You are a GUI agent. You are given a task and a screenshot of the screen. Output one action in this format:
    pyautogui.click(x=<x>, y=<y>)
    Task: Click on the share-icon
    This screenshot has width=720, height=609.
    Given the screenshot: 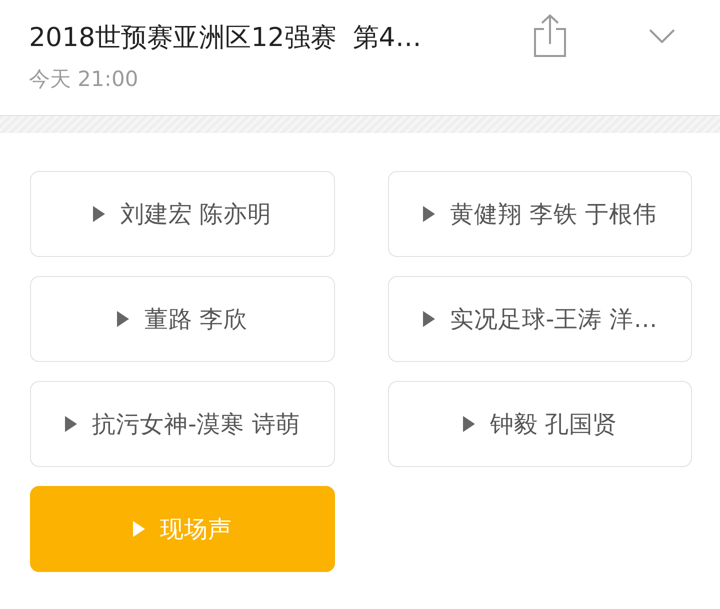 What is the action you would take?
    pyautogui.click(x=550, y=35)
    